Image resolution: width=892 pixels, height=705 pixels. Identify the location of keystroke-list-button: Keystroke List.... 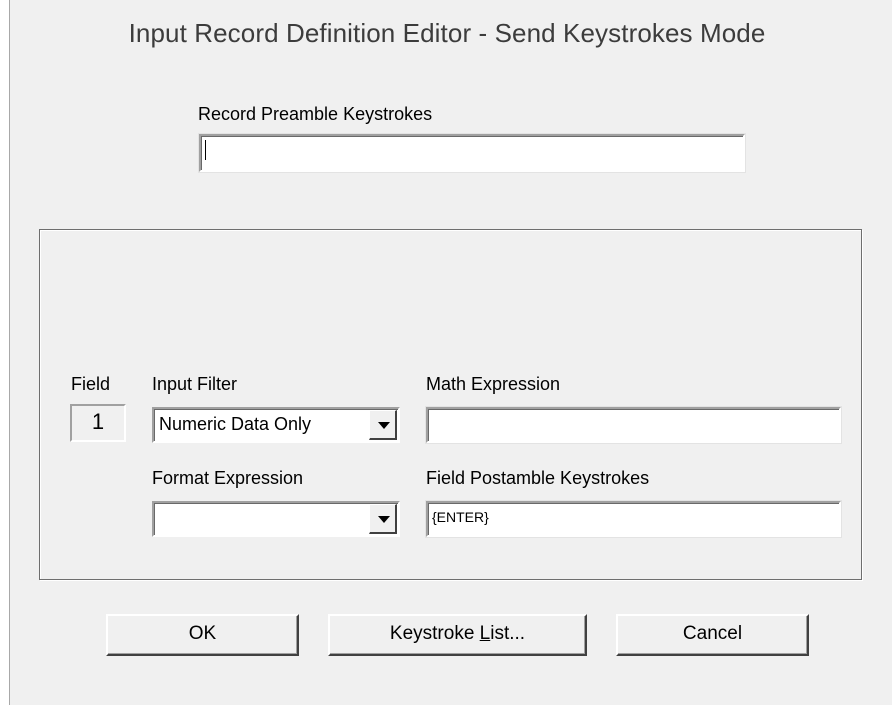
(457, 635).